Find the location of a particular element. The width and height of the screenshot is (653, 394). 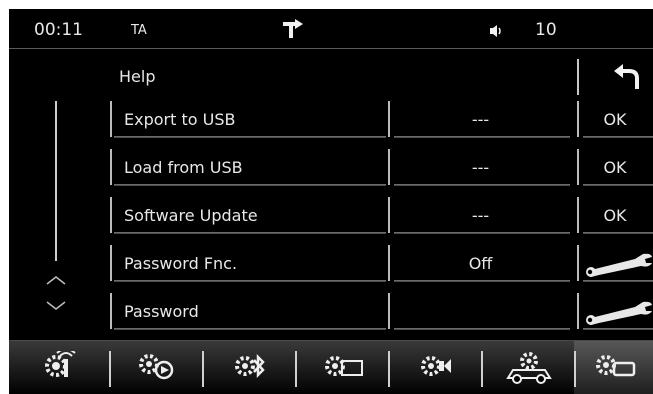

vehicle-settings-button is located at coordinates (527, 367).